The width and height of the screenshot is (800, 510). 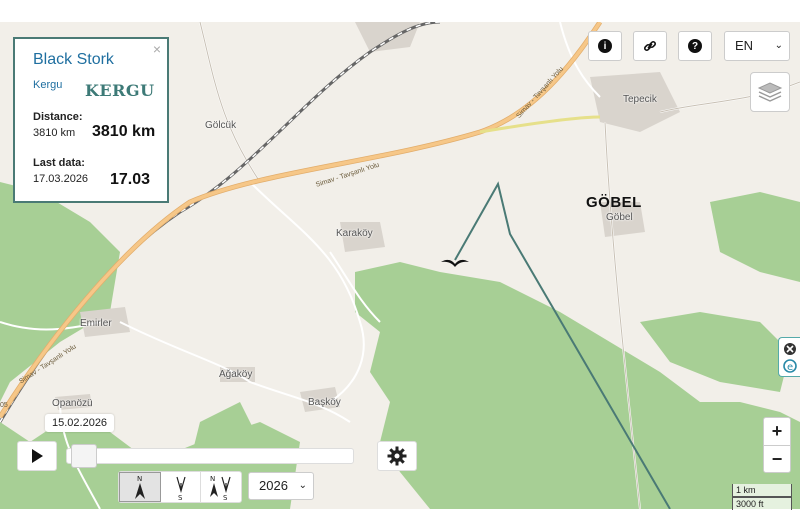 I want to click on last-data-value: 17.03.2026, so click(x=61, y=179).